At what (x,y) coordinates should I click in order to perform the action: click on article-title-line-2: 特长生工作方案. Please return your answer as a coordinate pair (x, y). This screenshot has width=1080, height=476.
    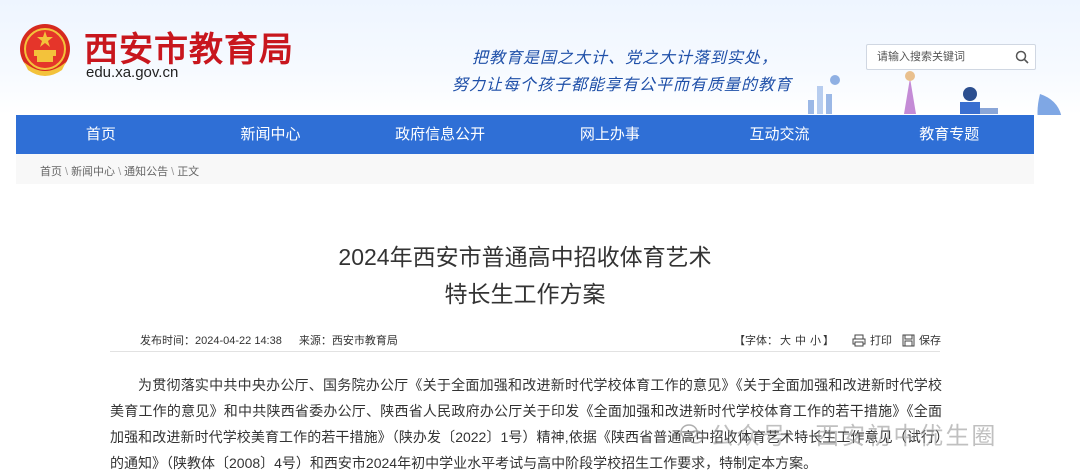
    Looking at the image, I should click on (525, 294).